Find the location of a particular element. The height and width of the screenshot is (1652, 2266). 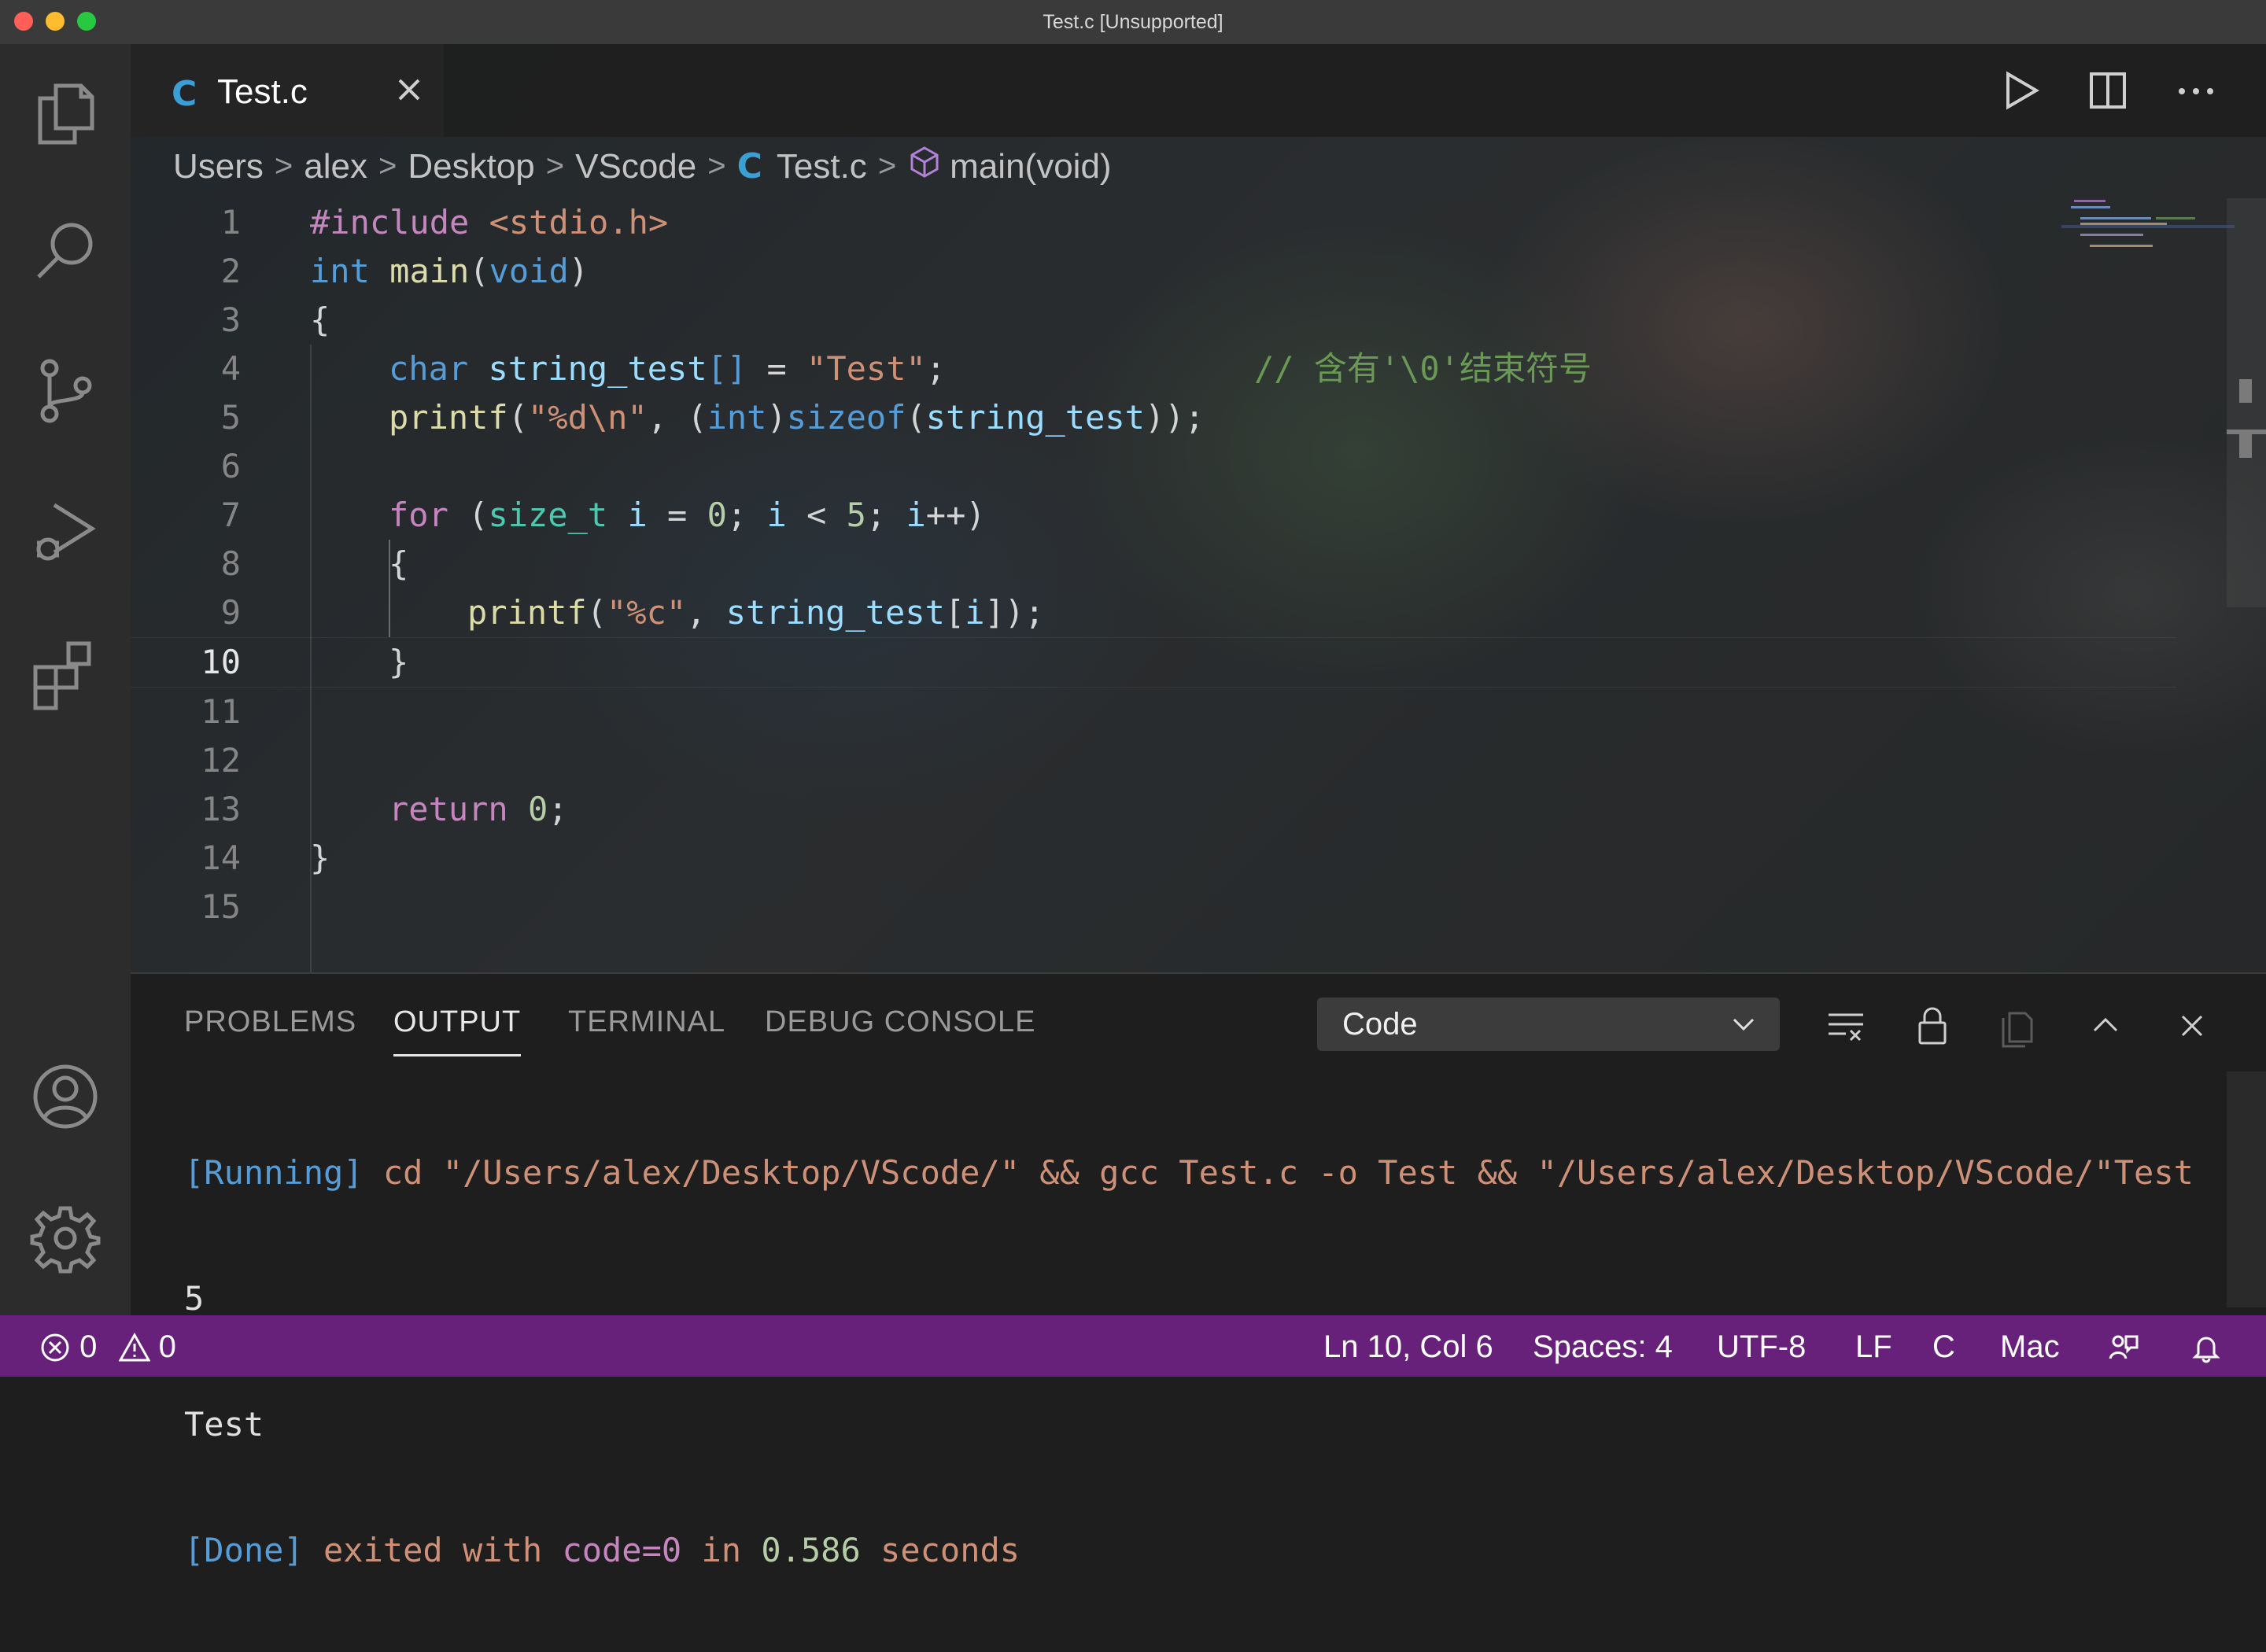

code-line: 12 is located at coordinates (1153, 760).